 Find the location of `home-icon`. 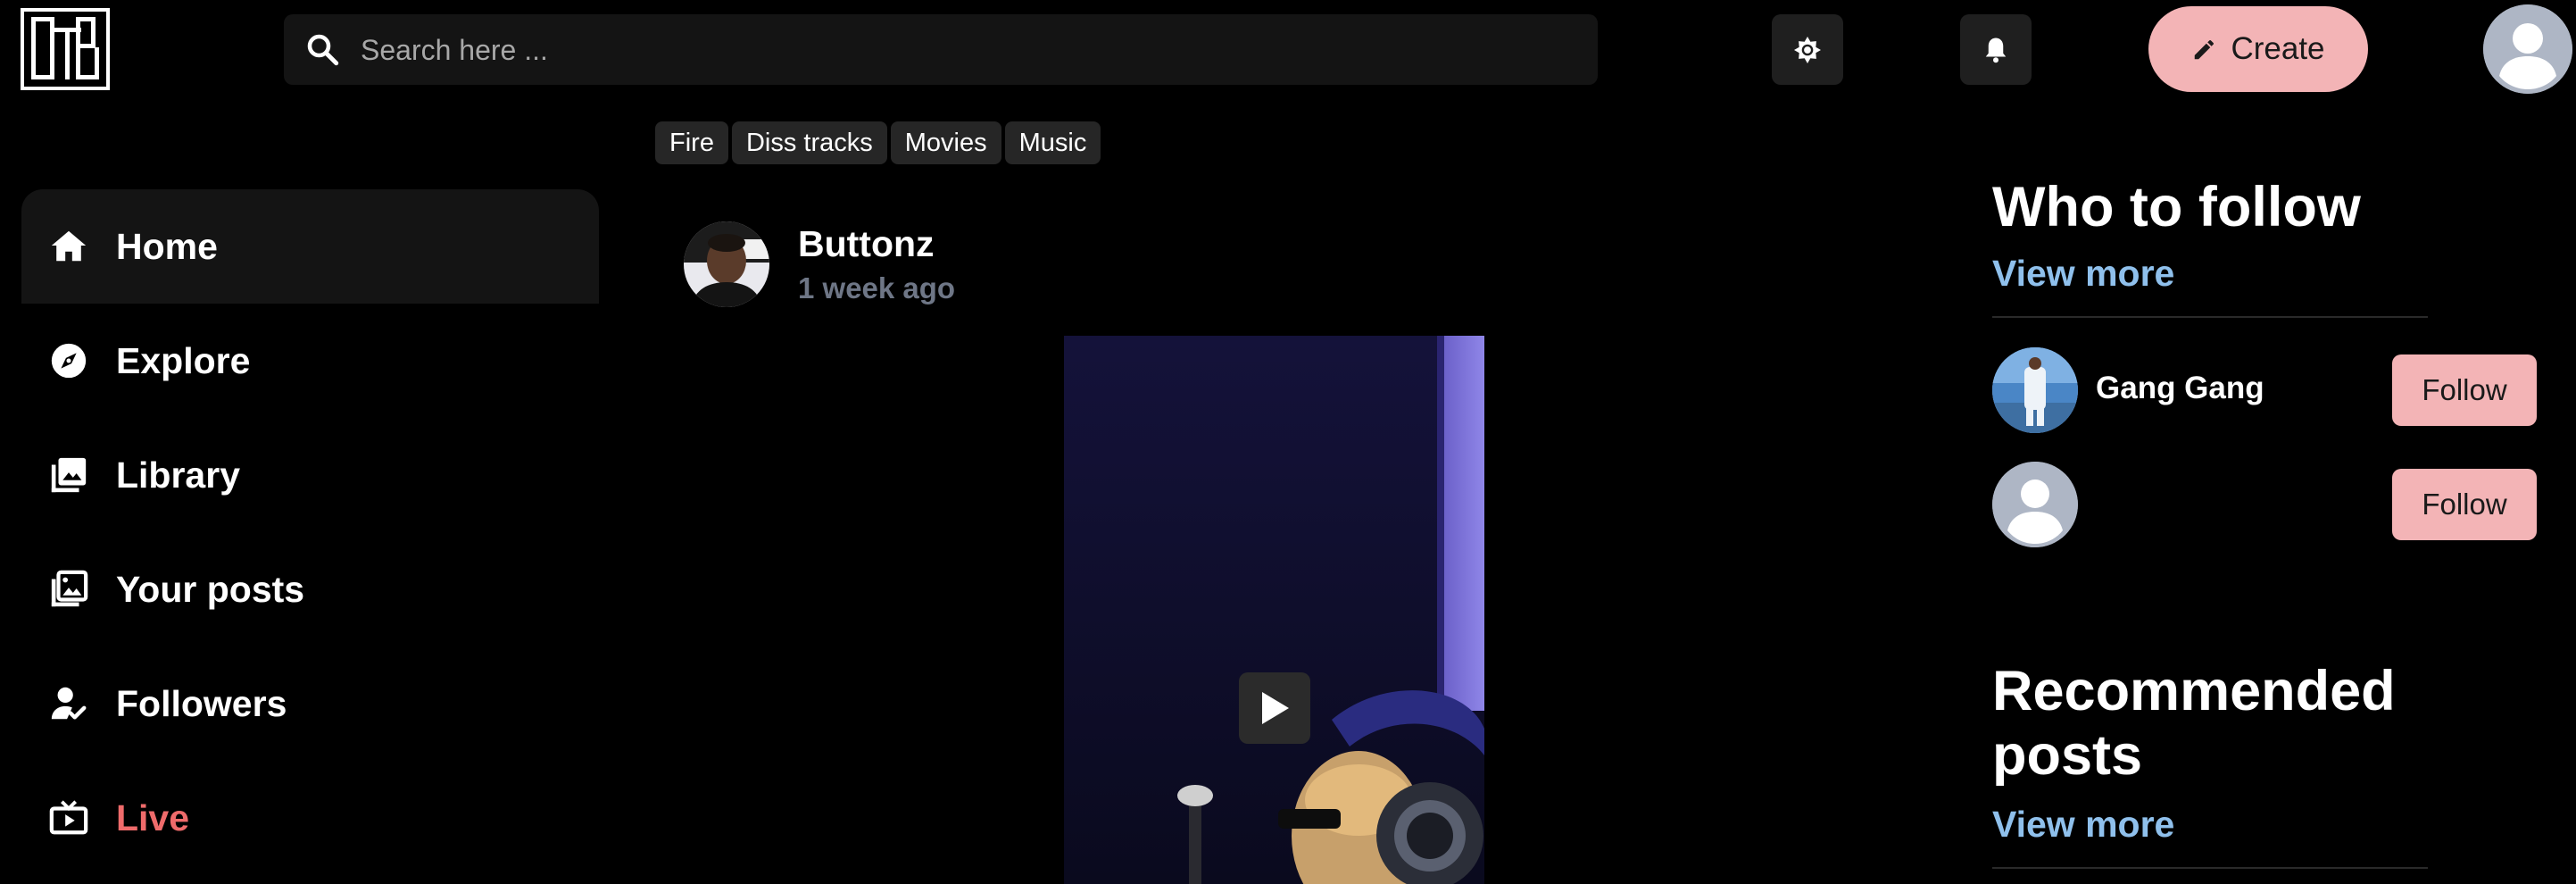

home-icon is located at coordinates (69, 246).